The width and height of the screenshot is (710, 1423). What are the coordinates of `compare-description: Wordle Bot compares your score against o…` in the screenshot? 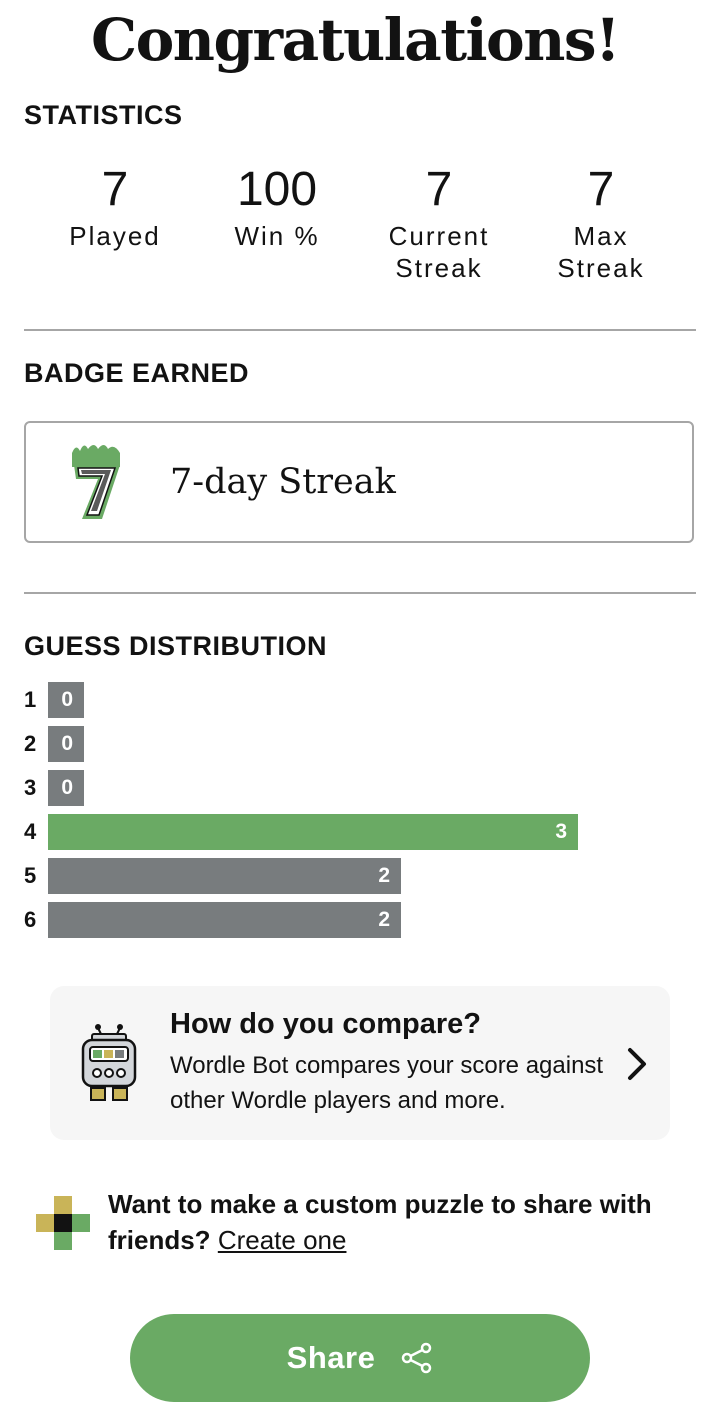 It's located at (387, 1083).